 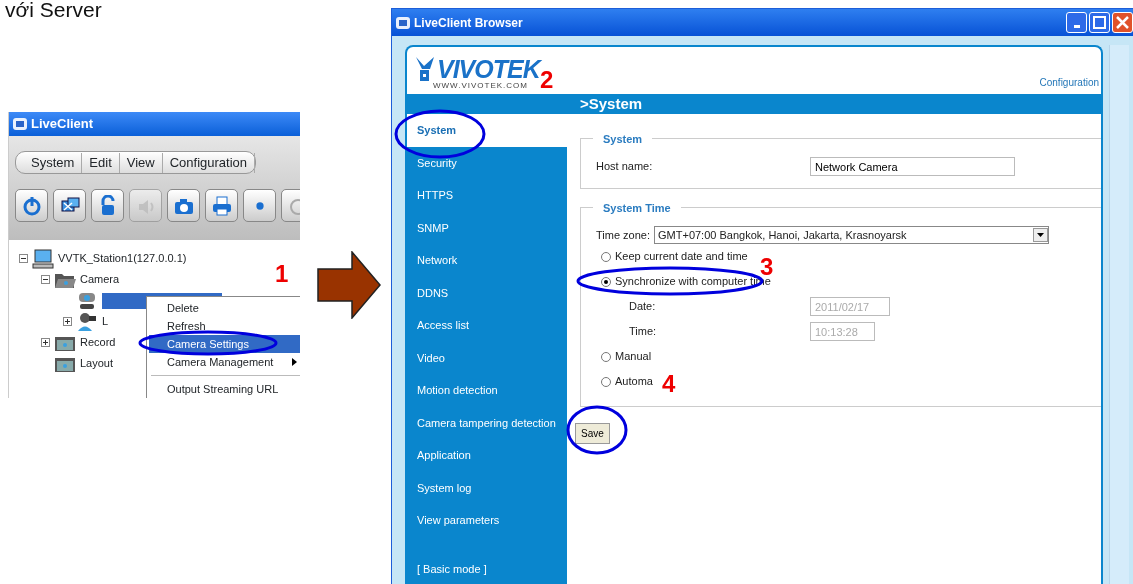 I want to click on option-label: Automa, so click(x=634, y=382).